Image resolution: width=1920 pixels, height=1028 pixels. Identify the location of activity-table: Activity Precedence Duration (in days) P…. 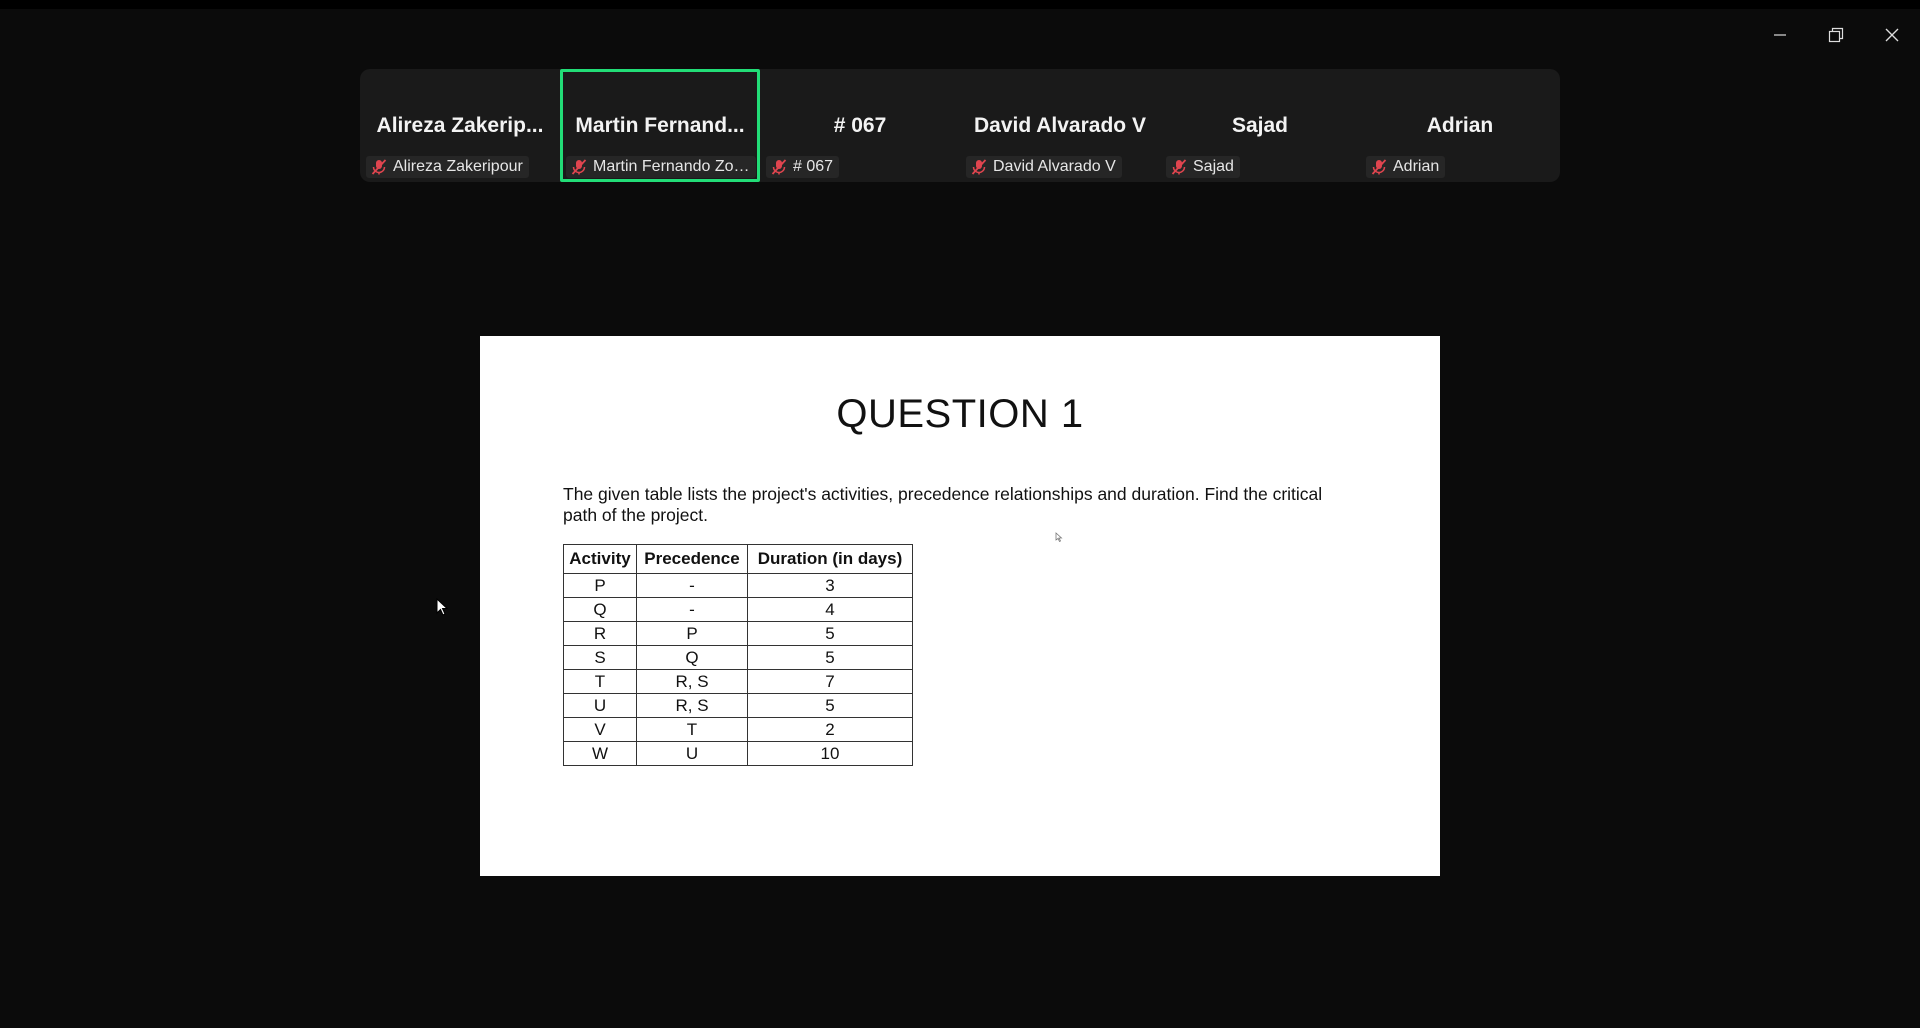
(738, 655).